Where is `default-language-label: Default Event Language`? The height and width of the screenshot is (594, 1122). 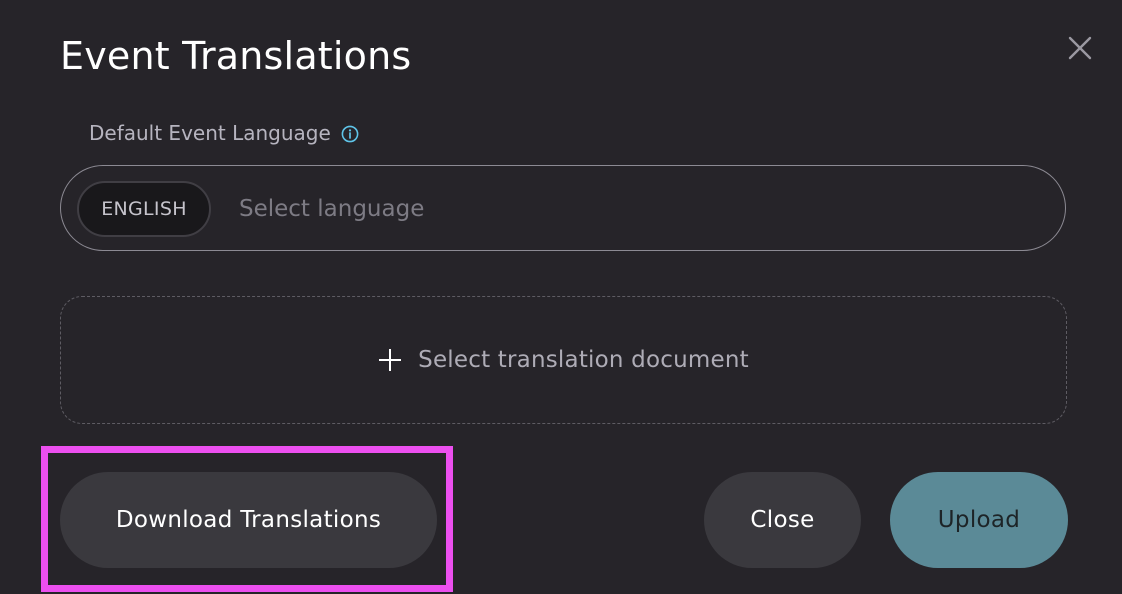 default-language-label: Default Event Language is located at coordinates (210, 133).